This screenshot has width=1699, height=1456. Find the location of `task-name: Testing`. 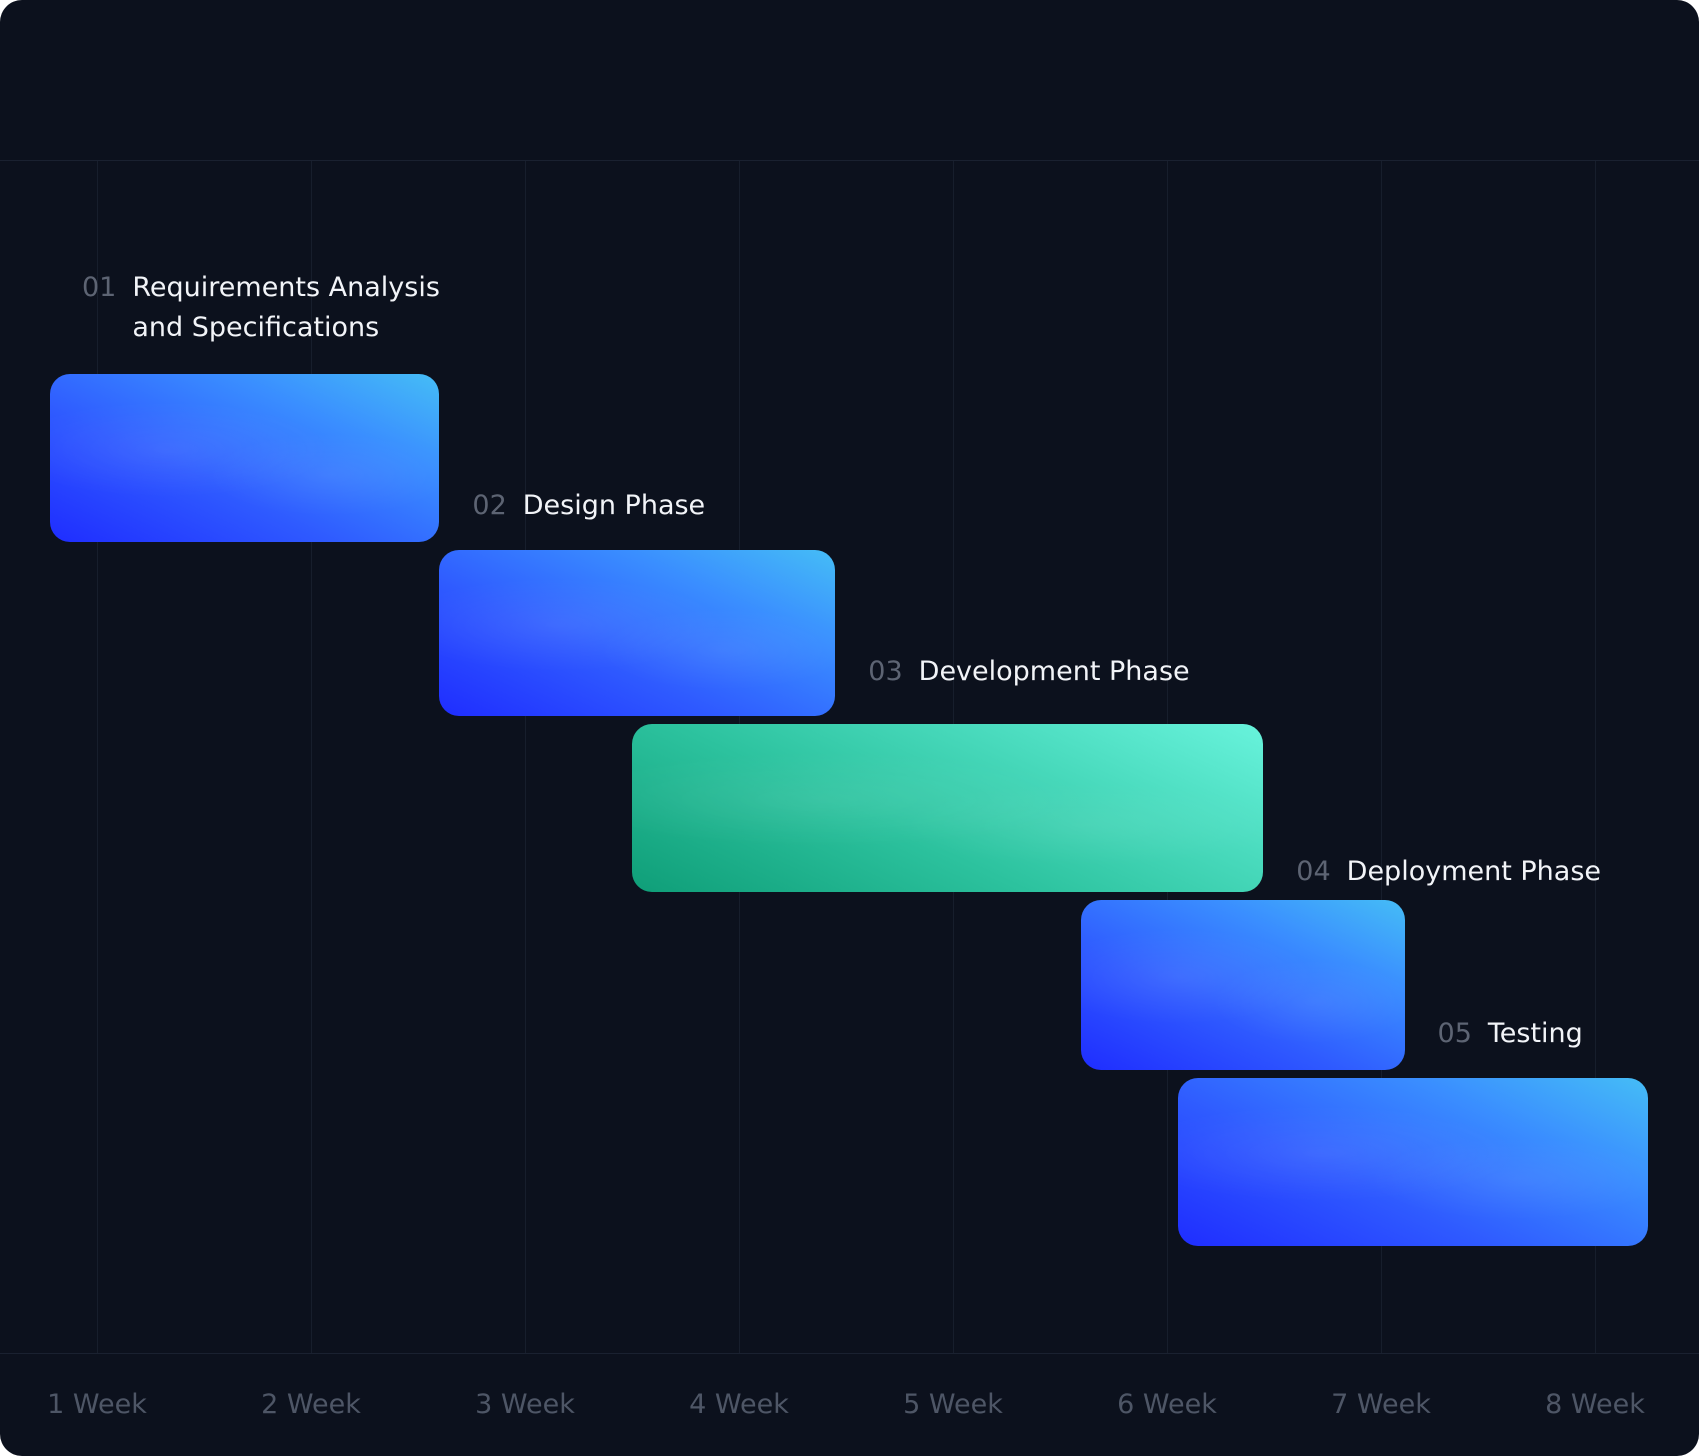

task-name: Testing is located at coordinates (1535, 1034).